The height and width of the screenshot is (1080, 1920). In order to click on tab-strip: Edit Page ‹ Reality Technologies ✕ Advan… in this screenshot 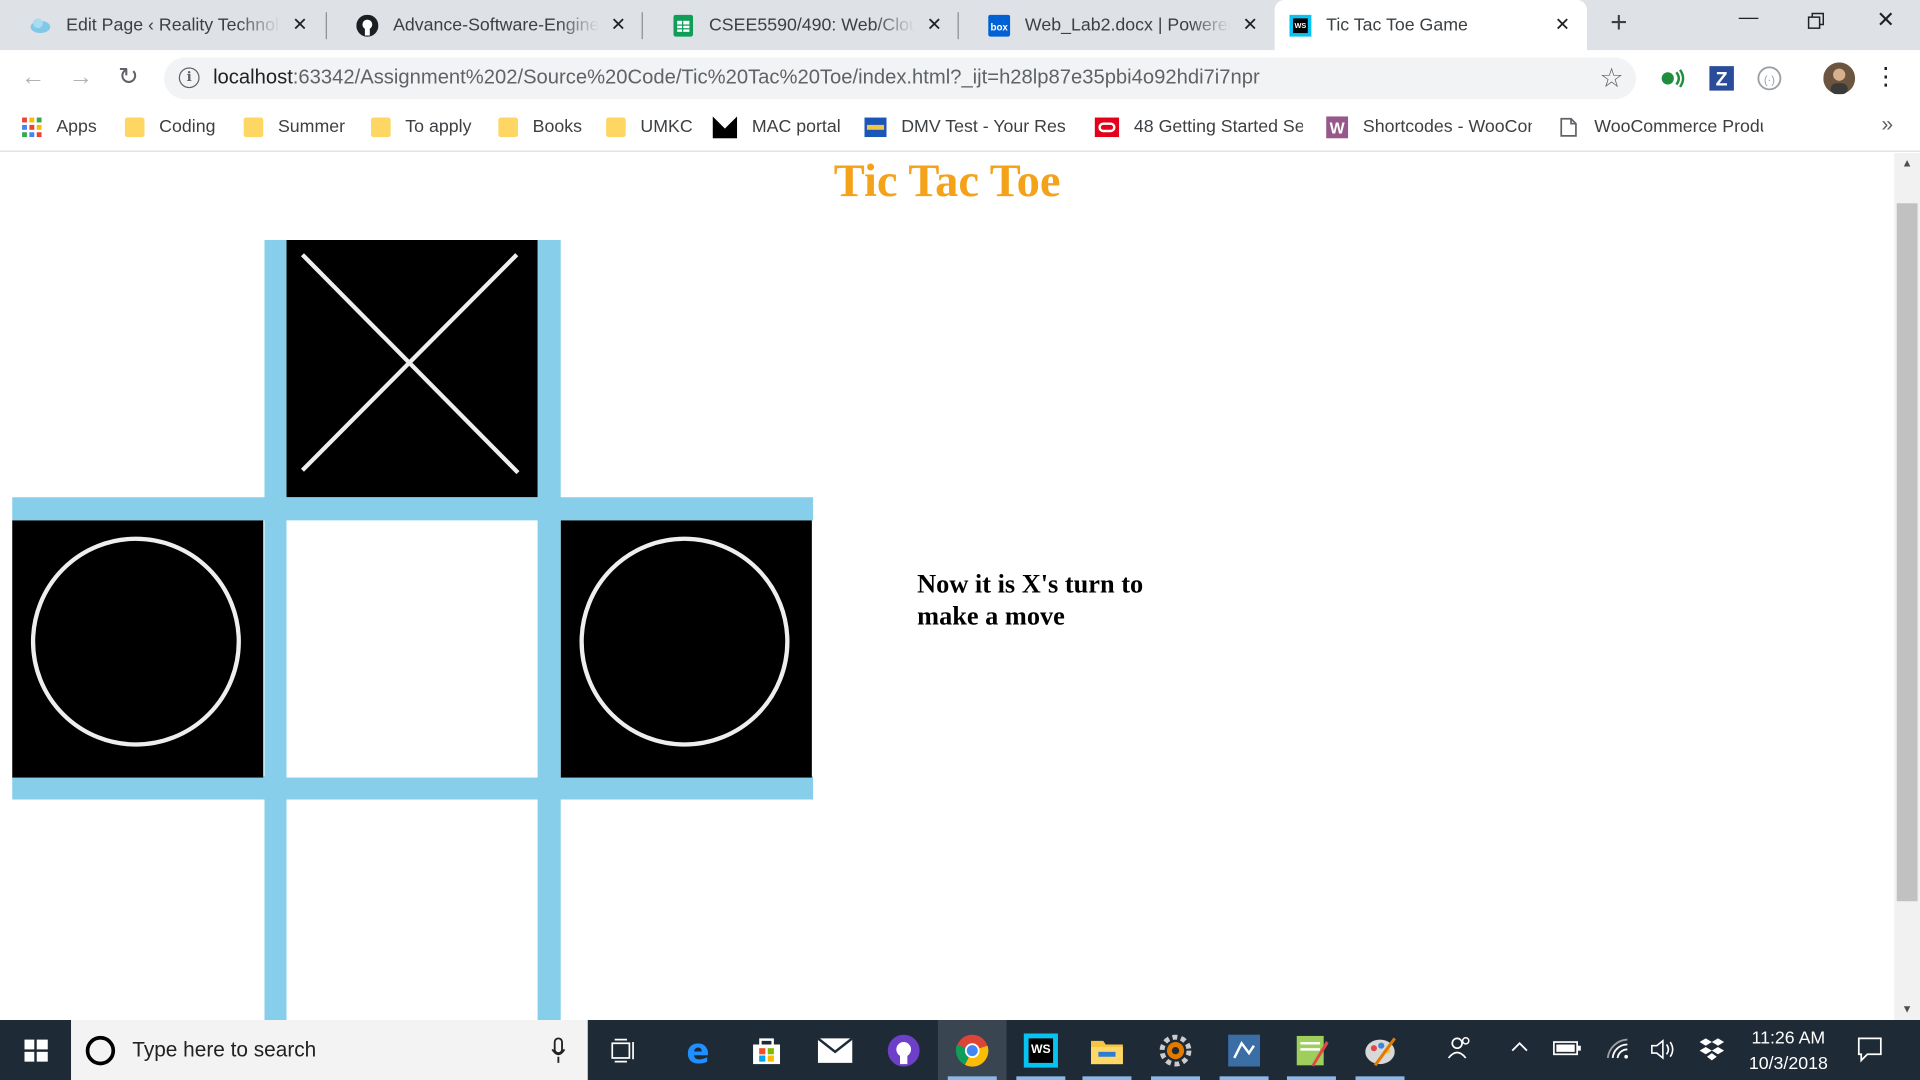, I will do `click(960, 25)`.